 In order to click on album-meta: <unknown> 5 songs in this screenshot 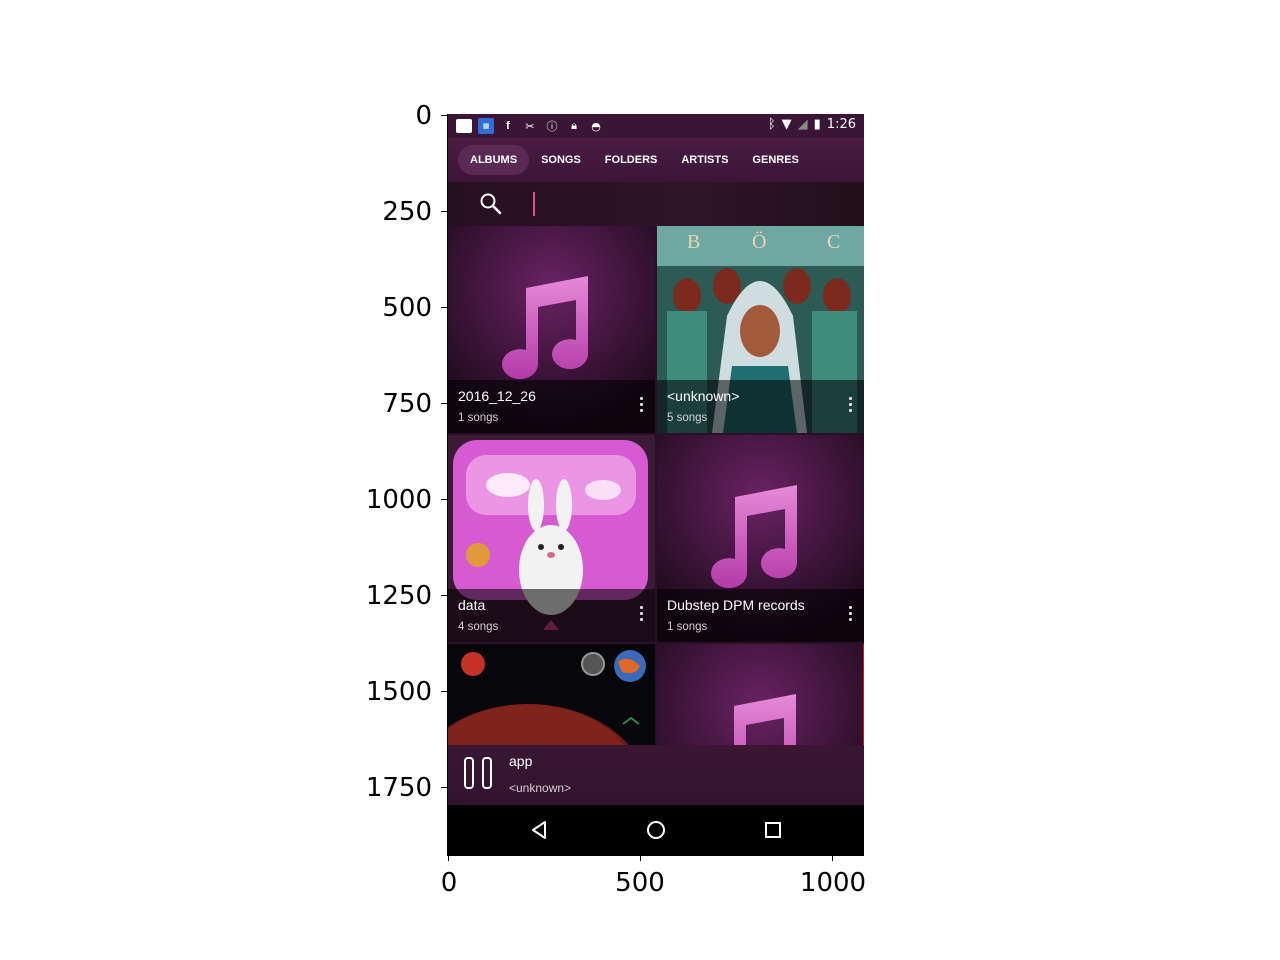, I will do `click(760, 406)`.